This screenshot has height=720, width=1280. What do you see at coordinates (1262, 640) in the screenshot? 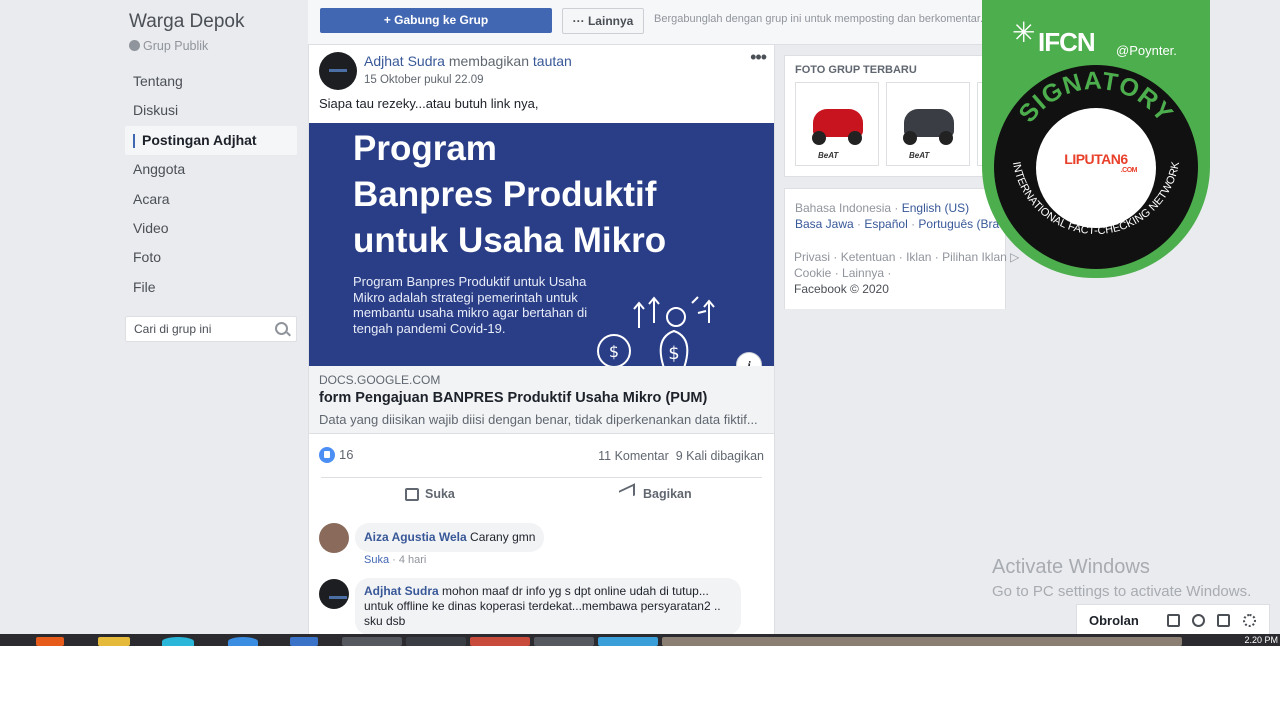
I see `taskbar-clock: 2.20 PM` at bounding box center [1262, 640].